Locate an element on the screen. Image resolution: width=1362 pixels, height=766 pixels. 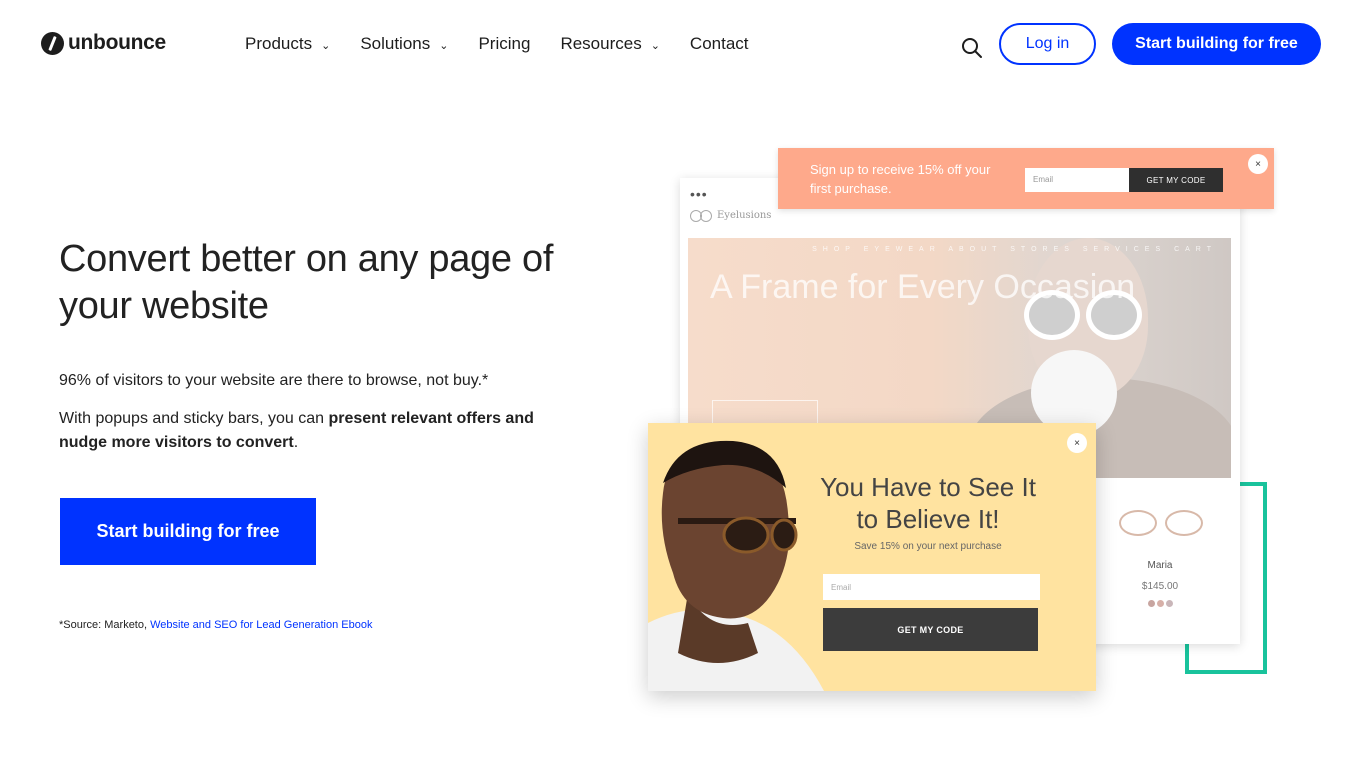
search-icon is located at coordinates (972, 48).